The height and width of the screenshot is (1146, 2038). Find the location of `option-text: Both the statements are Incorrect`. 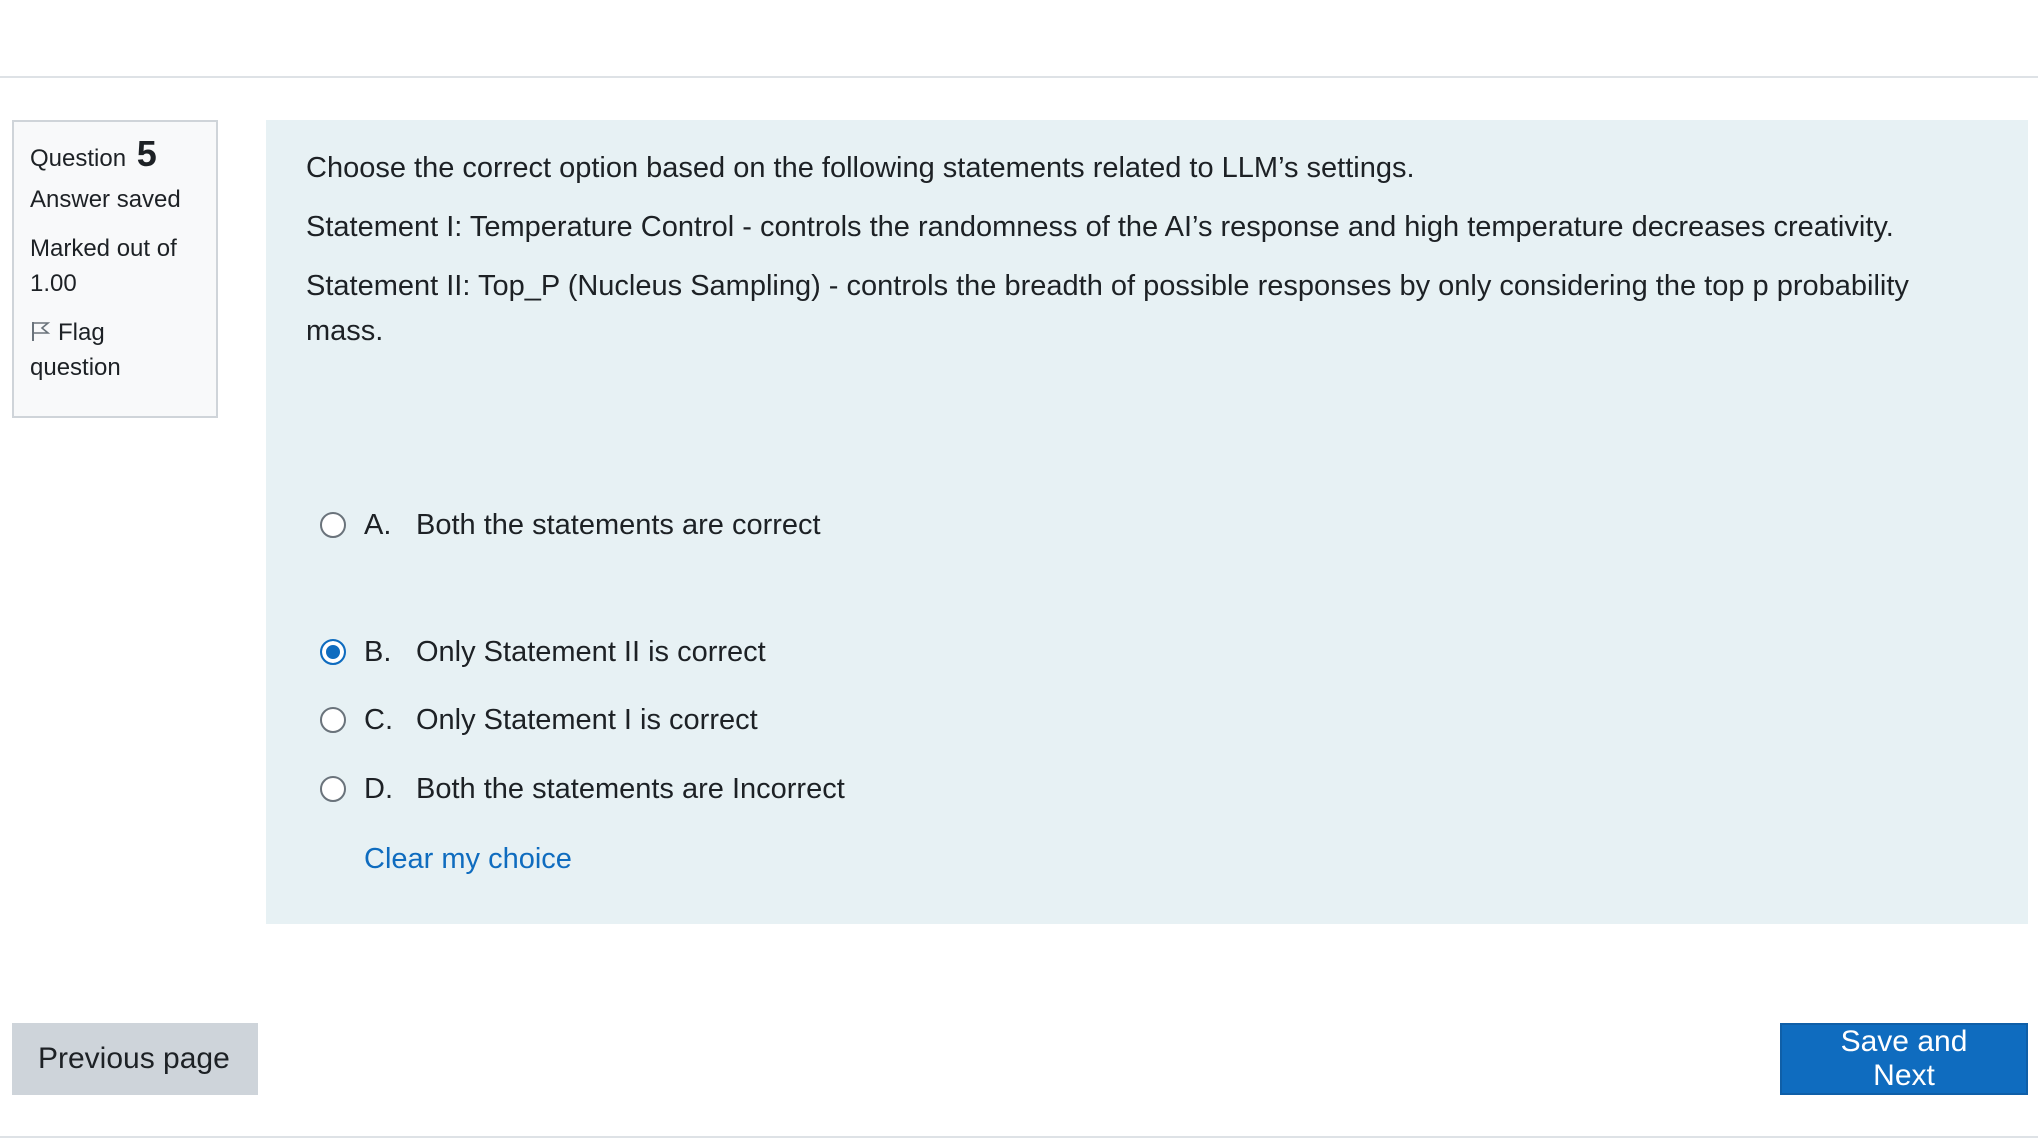

option-text: Both the statements are Incorrect is located at coordinates (630, 788).